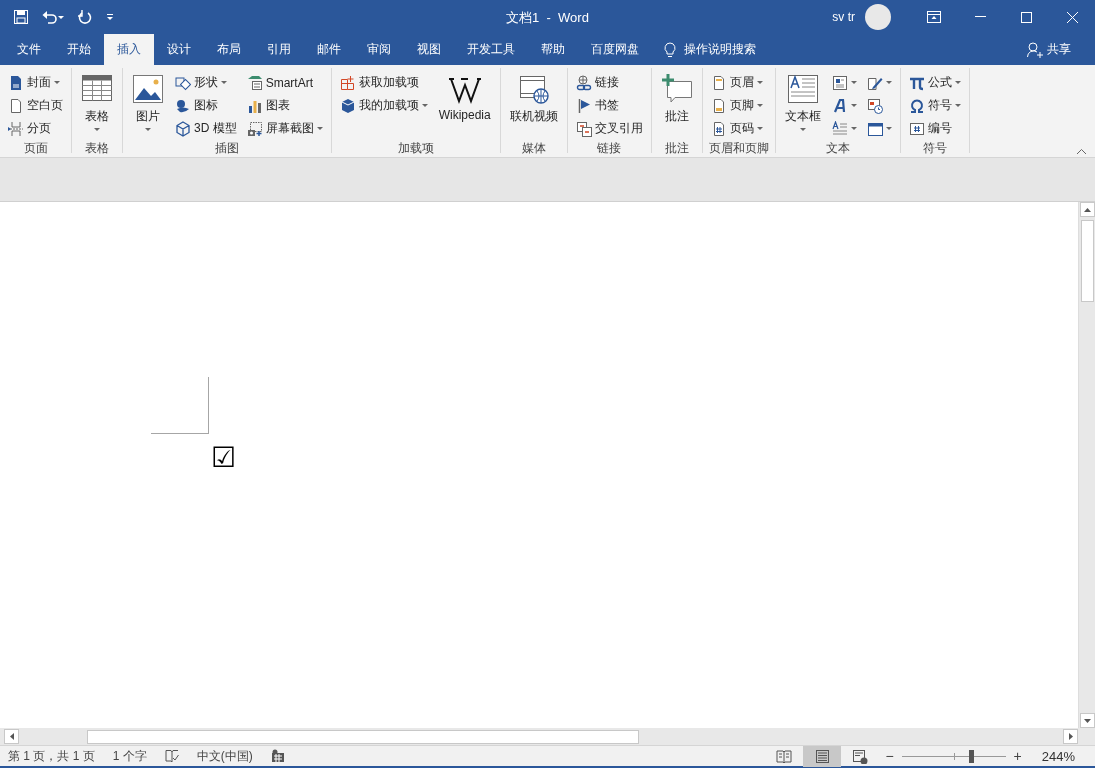 The width and height of the screenshot is (1095, 768). I want to click on add-ins-grid-button: 获取加载项, so click(383, 82).